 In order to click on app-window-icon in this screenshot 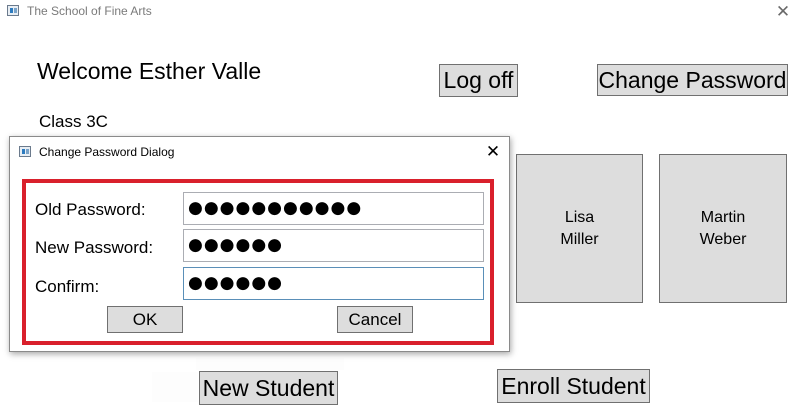, I will do `click(13, 10)`.